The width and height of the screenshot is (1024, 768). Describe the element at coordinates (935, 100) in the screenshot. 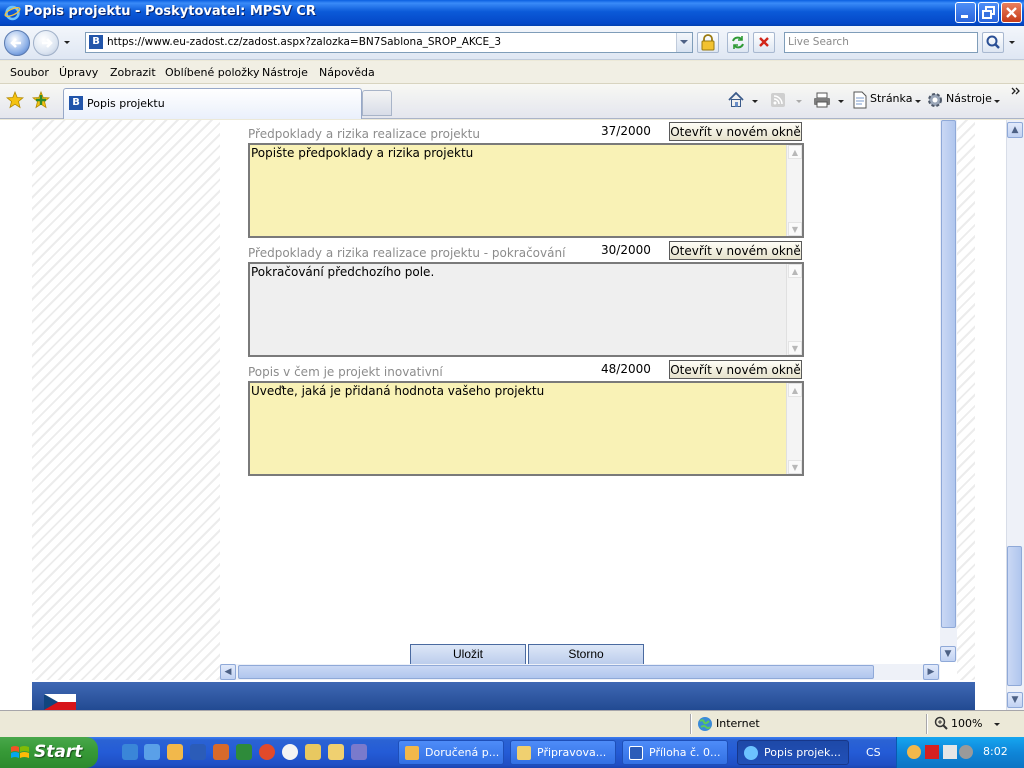

I see `tools-menu-icon-wrap` at that location.